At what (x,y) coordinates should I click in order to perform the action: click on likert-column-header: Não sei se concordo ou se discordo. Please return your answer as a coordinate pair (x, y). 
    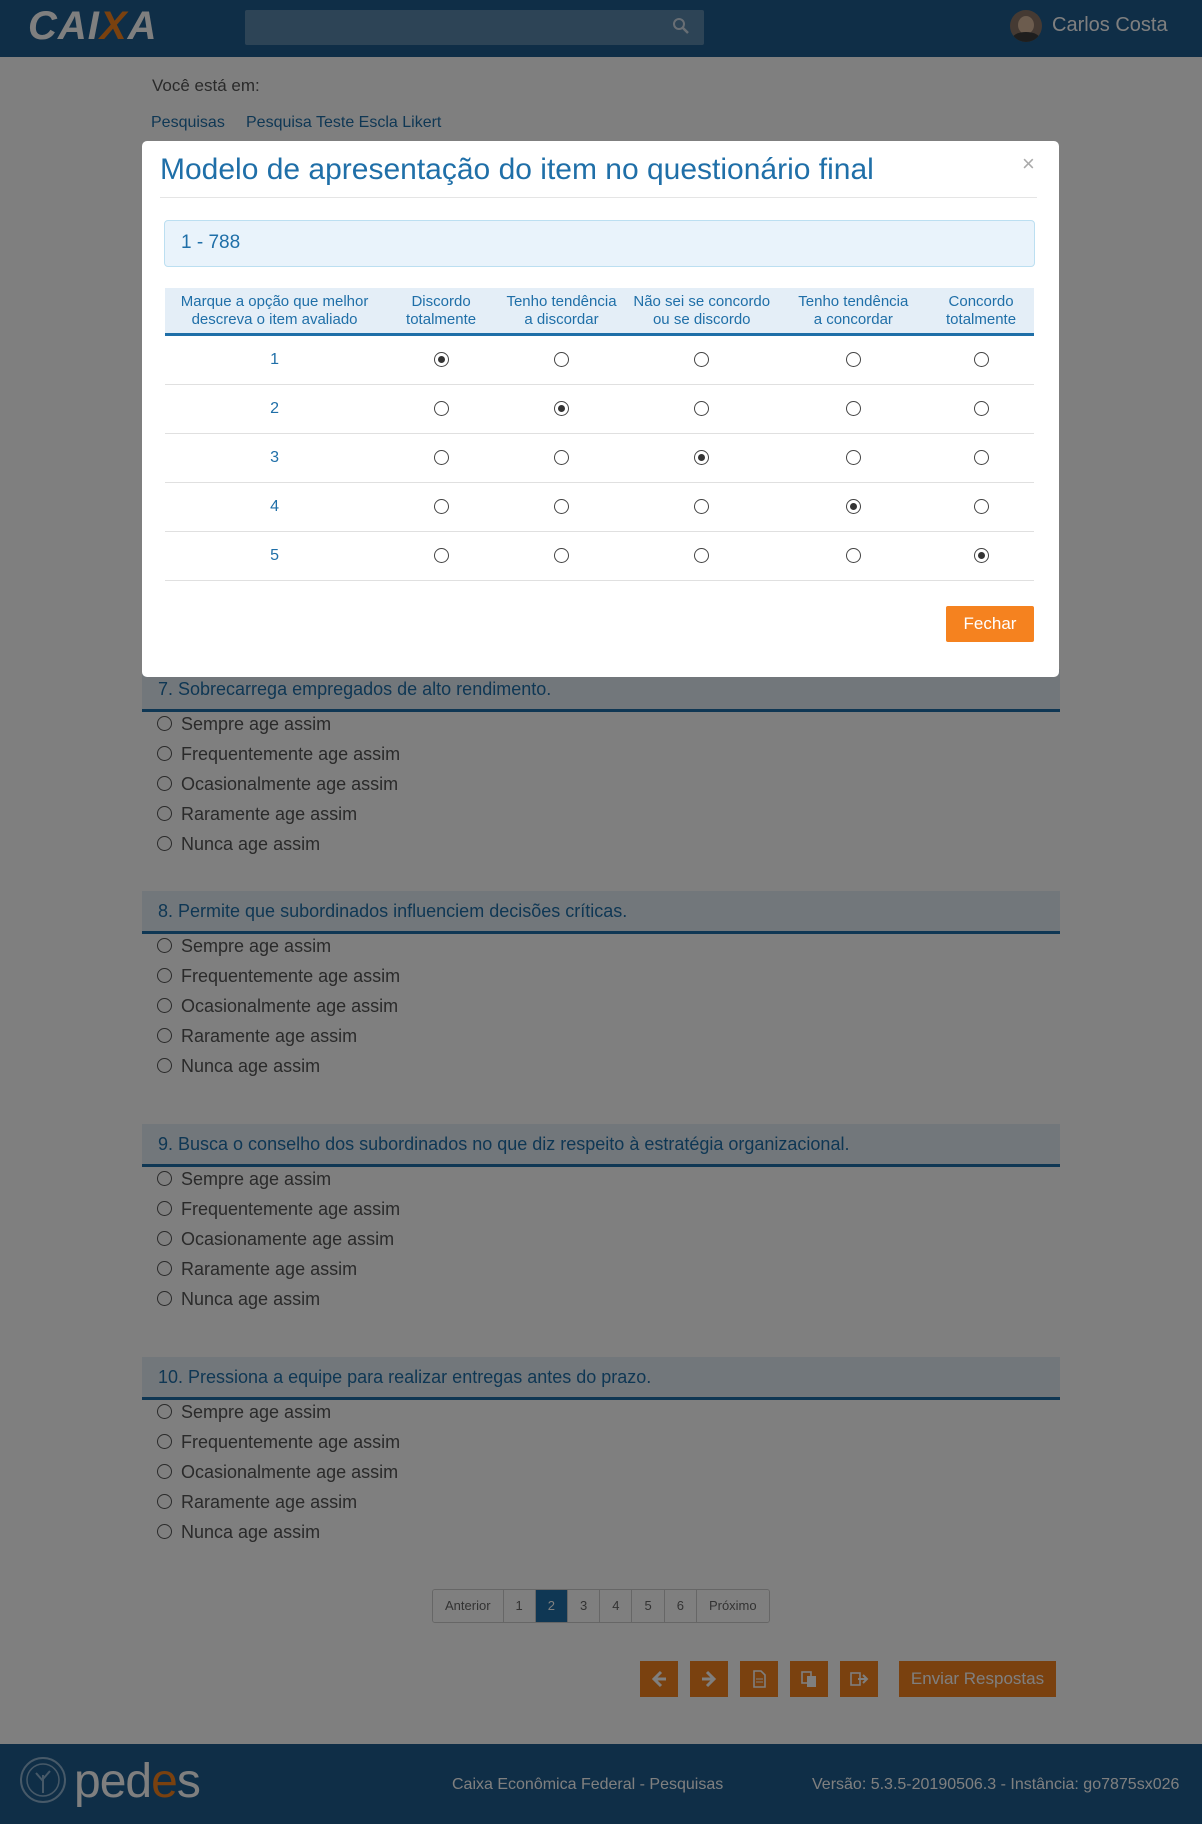
    Looking at the image, I should click on (701, 312).